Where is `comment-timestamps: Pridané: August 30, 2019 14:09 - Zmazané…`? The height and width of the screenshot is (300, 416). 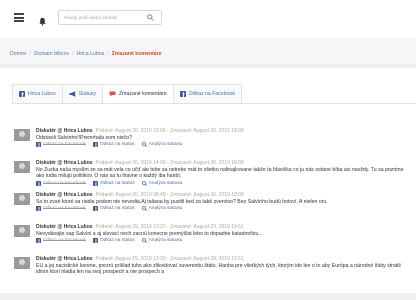
comment-timestamps: Pridané: August 30, 2019 14:09 - Zmazané… is located at coordinates (169, 163).